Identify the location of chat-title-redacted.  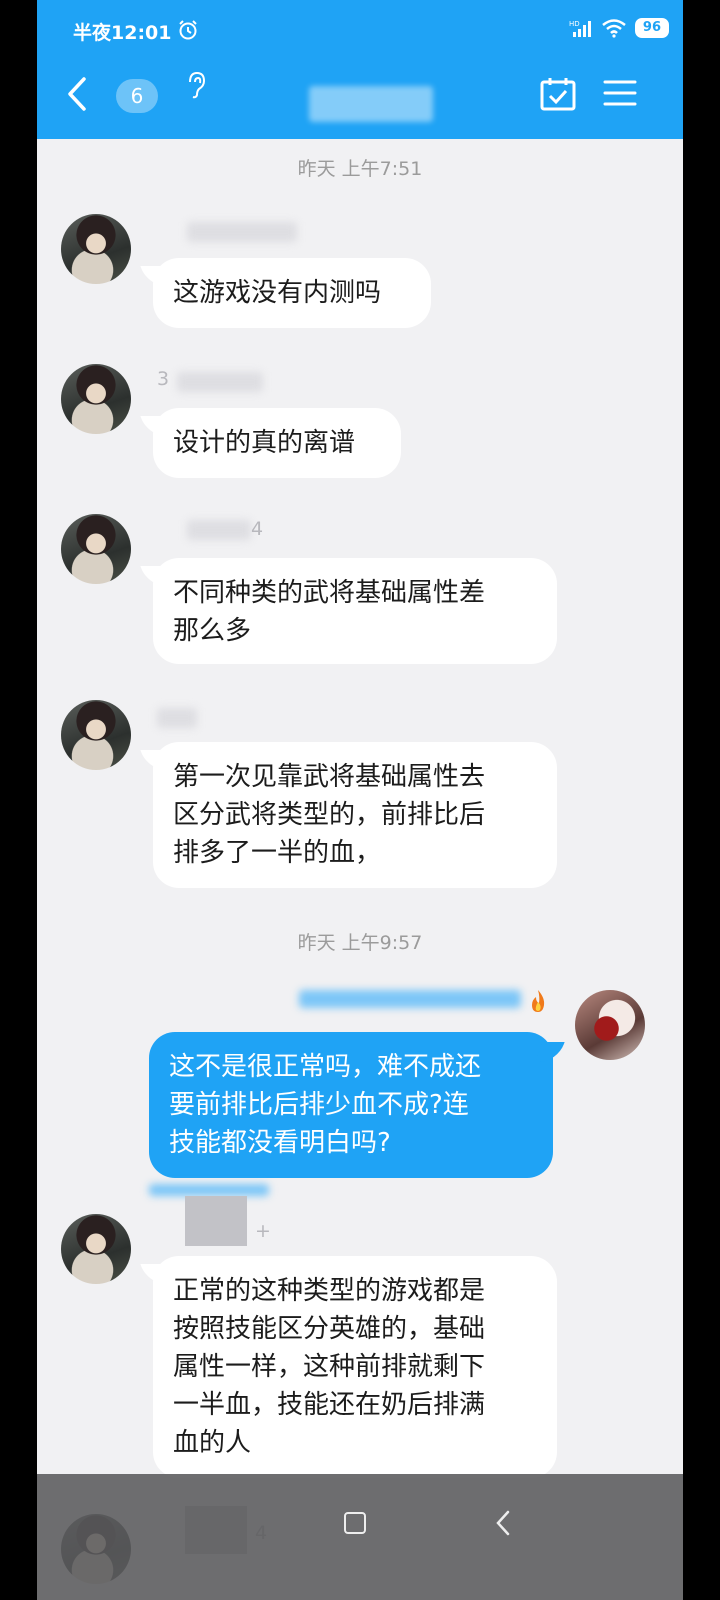
(371, 104).